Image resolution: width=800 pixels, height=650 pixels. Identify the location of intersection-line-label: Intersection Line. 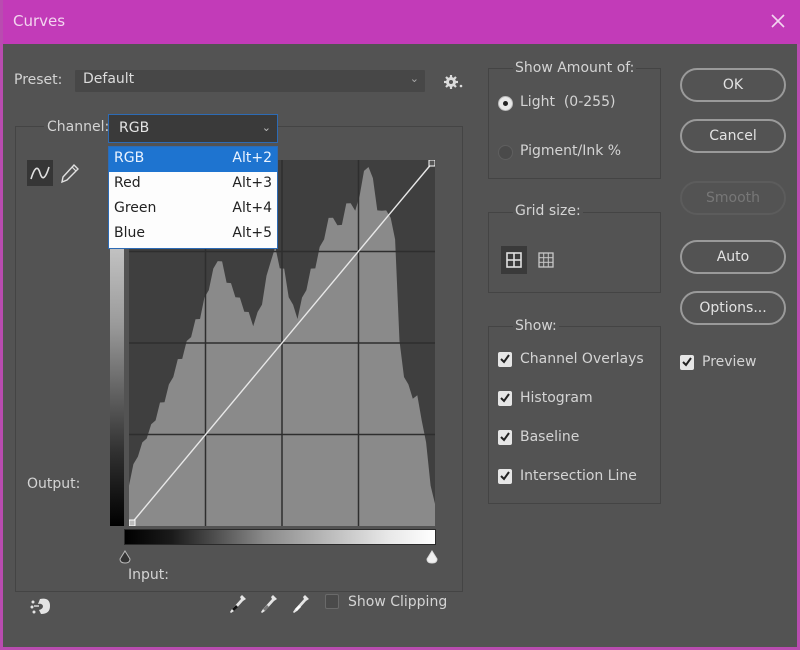
(578, 476).